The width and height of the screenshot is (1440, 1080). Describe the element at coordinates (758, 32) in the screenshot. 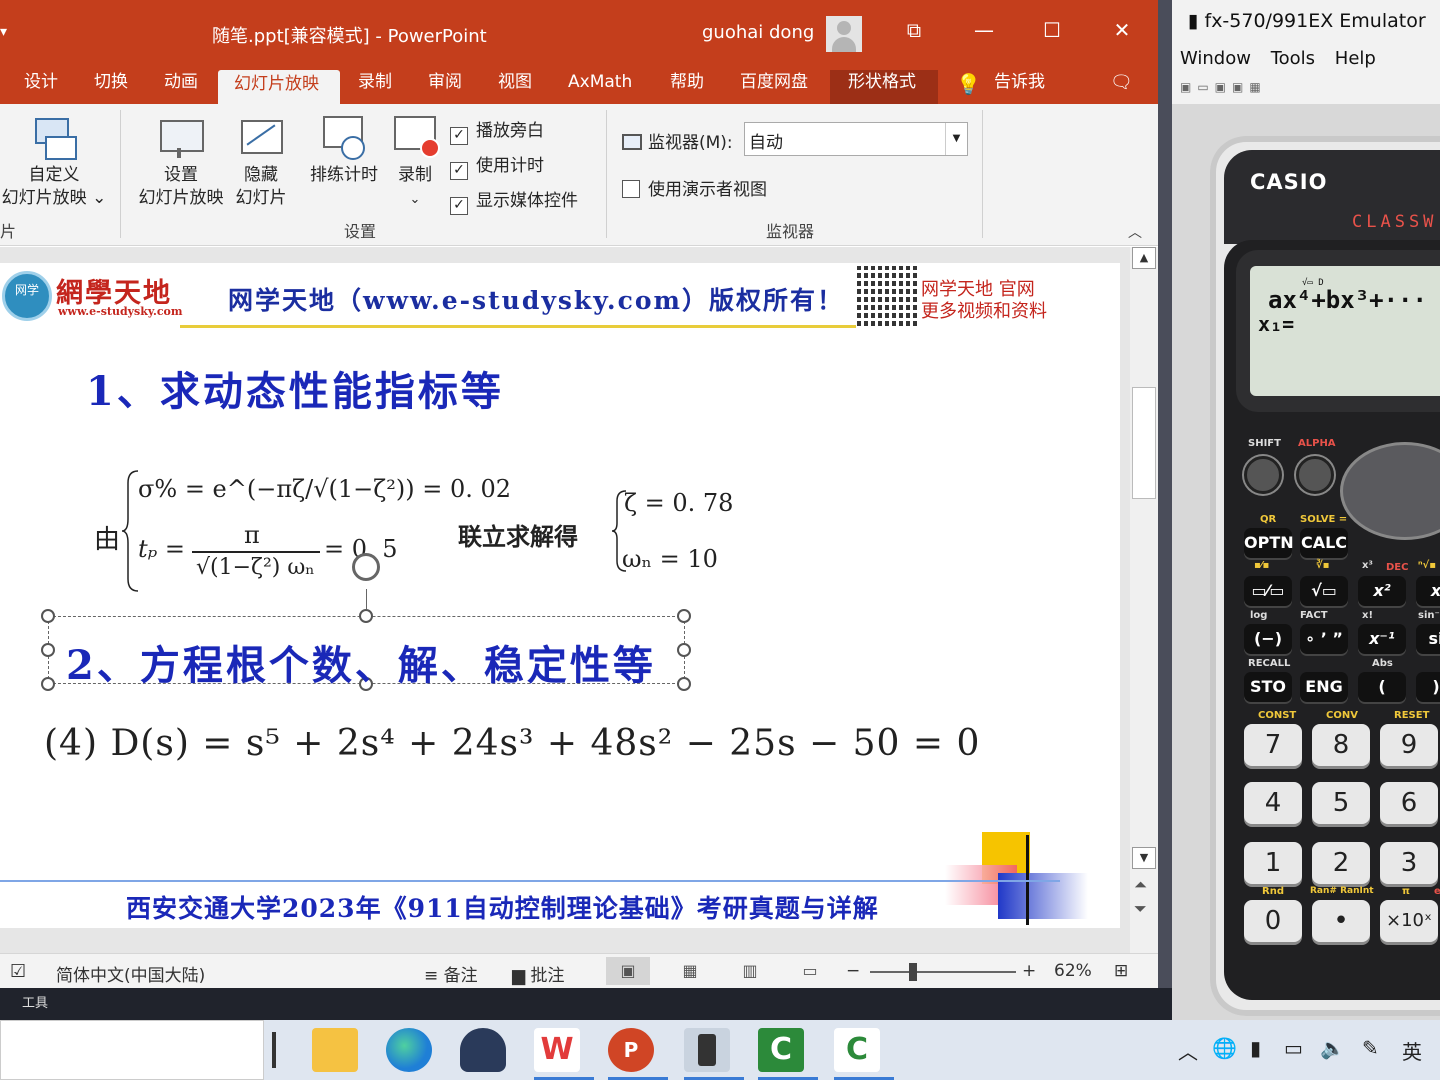

I see `user-name: guohai dong` at that location.